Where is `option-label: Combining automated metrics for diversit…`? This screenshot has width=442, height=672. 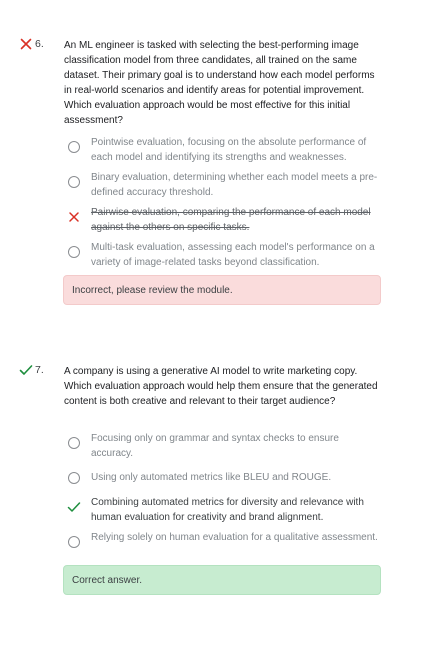 option-label: Combining automated metrics for diversit… is located at coordinates (227, 510).